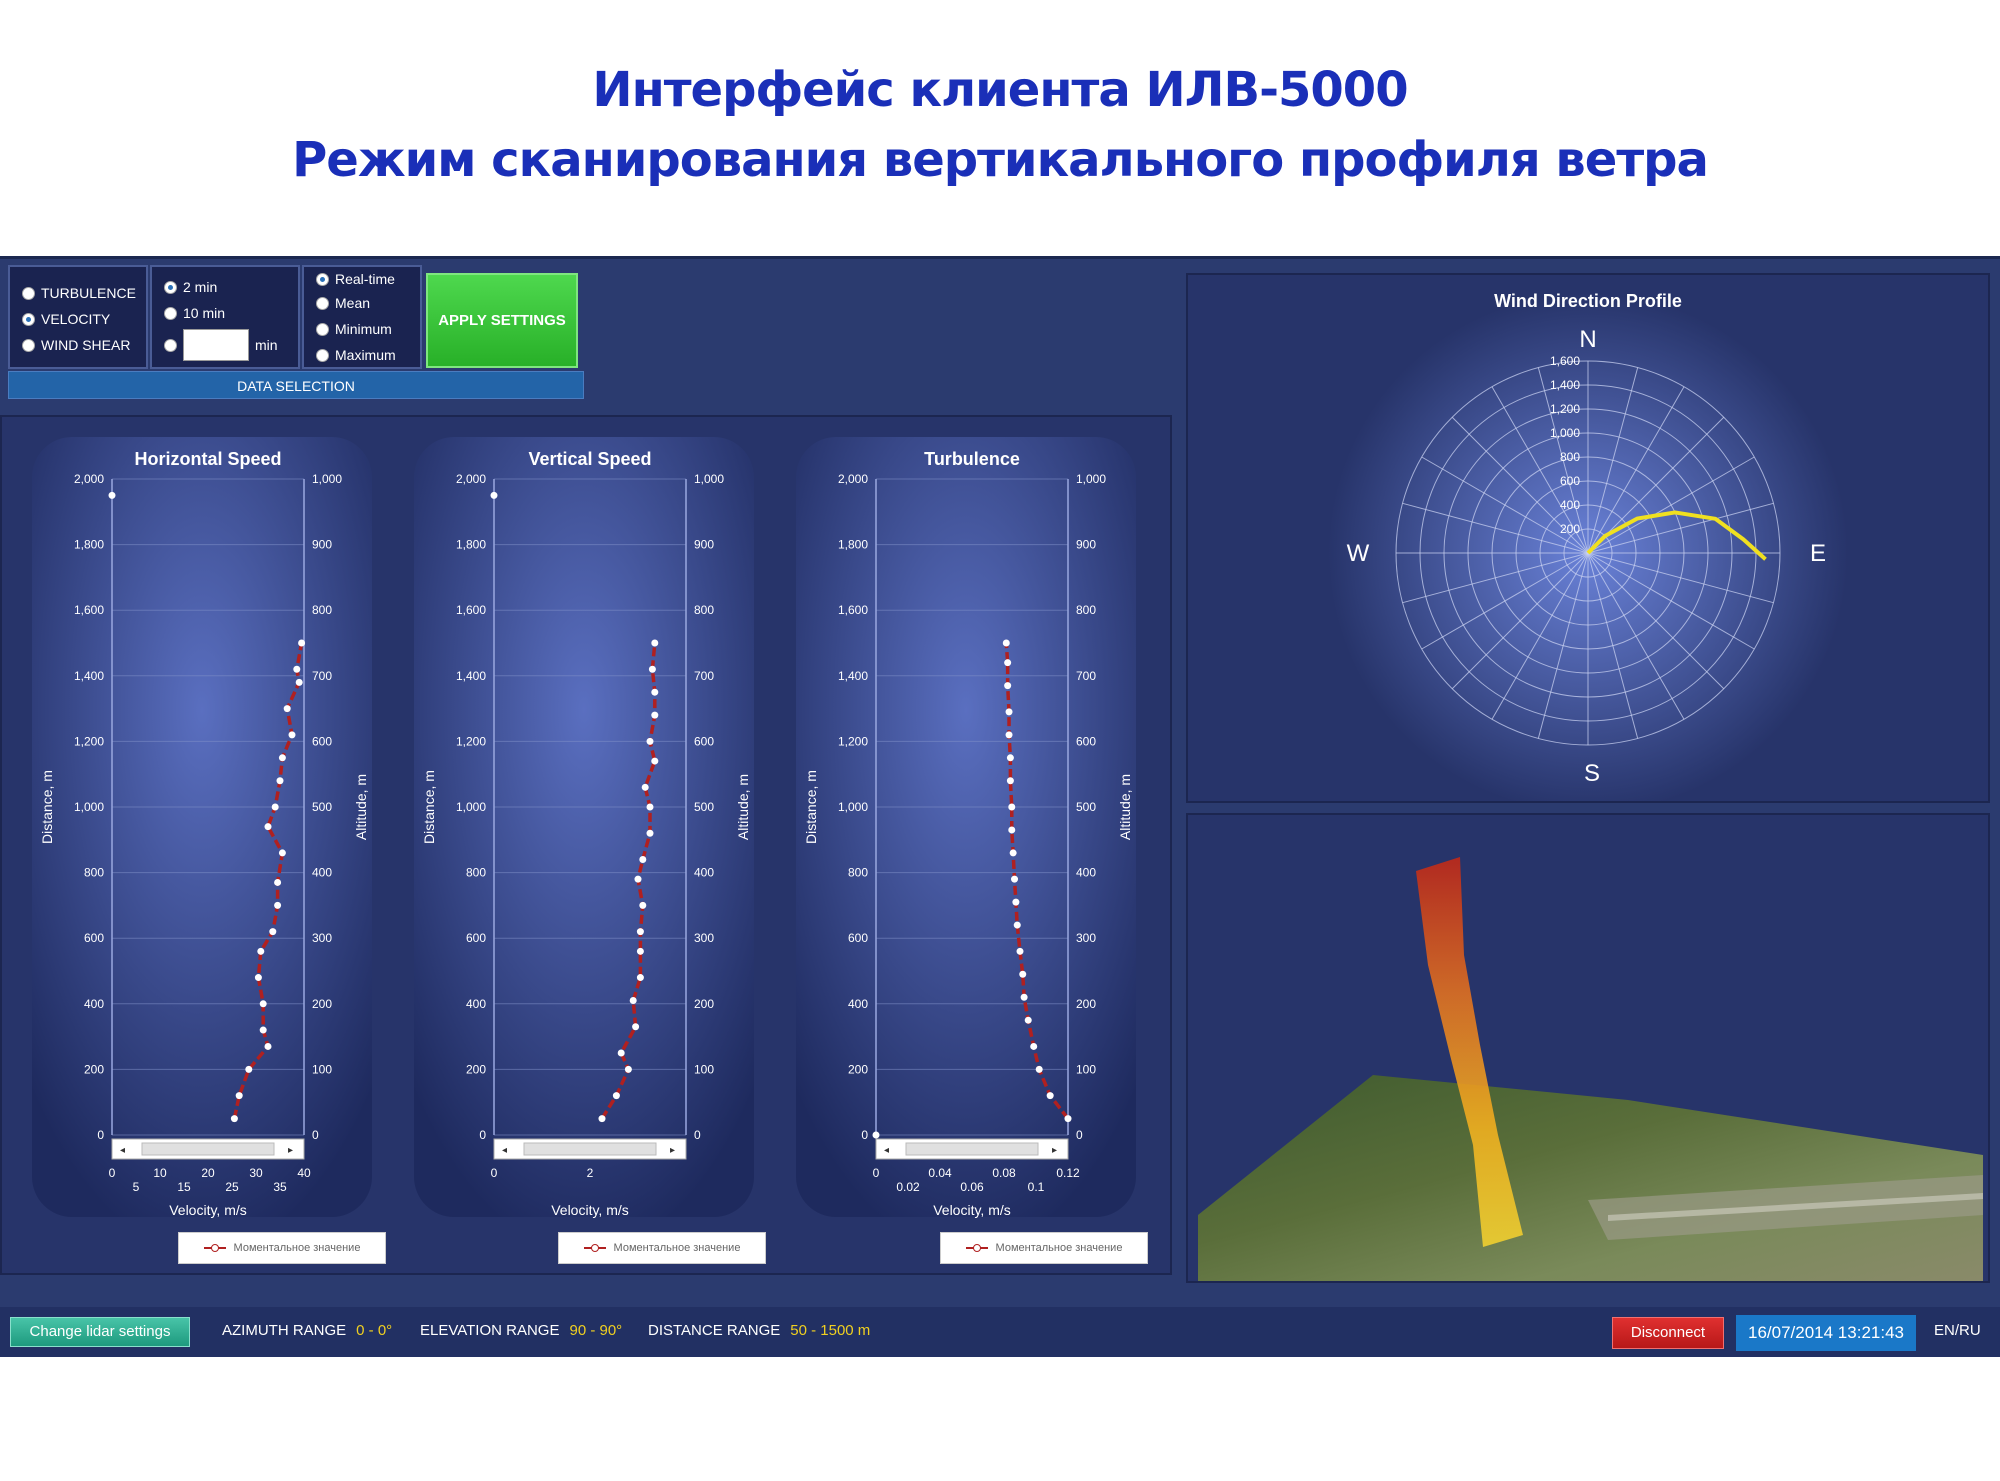  What do you see at coordinates (190, 287) in the screenshot?
I see `interval-2min-radio: 2 min` at bounding box center [190, 287].